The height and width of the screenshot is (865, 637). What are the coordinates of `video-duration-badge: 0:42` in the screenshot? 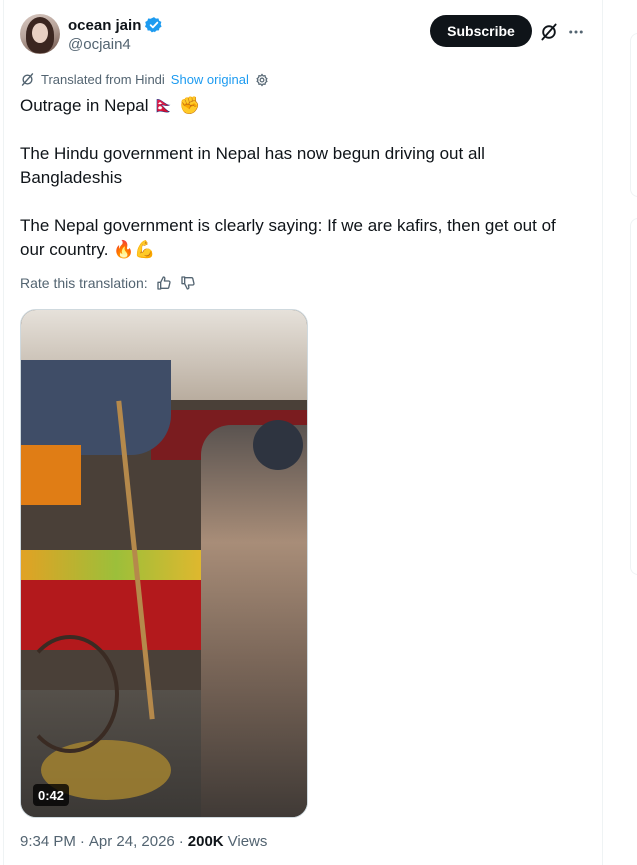 It's located at (51, 795).